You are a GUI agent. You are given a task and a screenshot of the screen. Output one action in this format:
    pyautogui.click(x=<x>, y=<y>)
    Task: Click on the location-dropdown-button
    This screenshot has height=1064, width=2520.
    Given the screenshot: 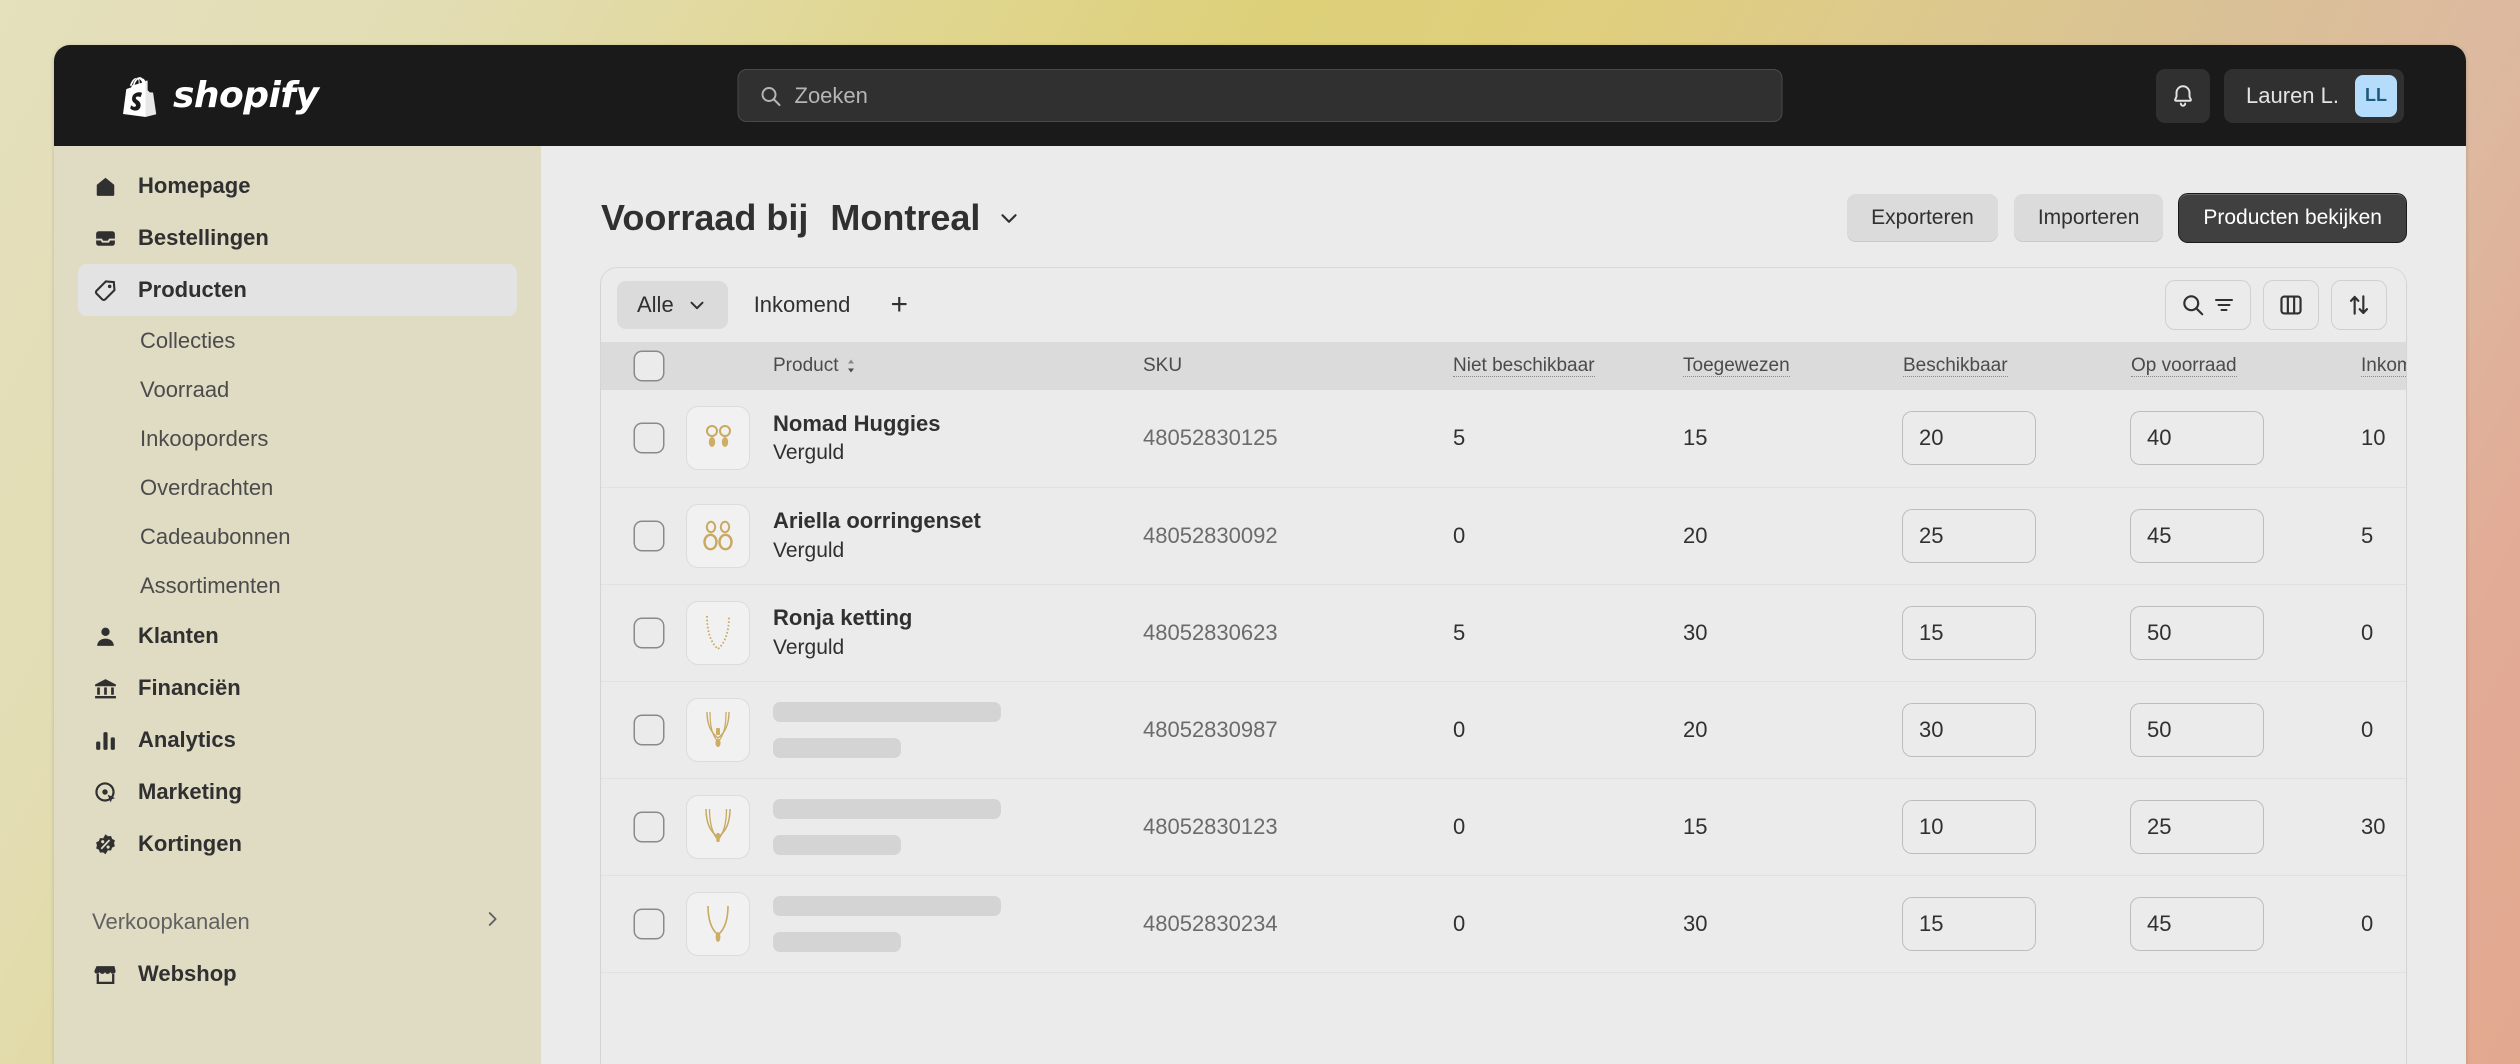 What is the action you would take?
    pyautogui.click(x=1009, y=218)
    